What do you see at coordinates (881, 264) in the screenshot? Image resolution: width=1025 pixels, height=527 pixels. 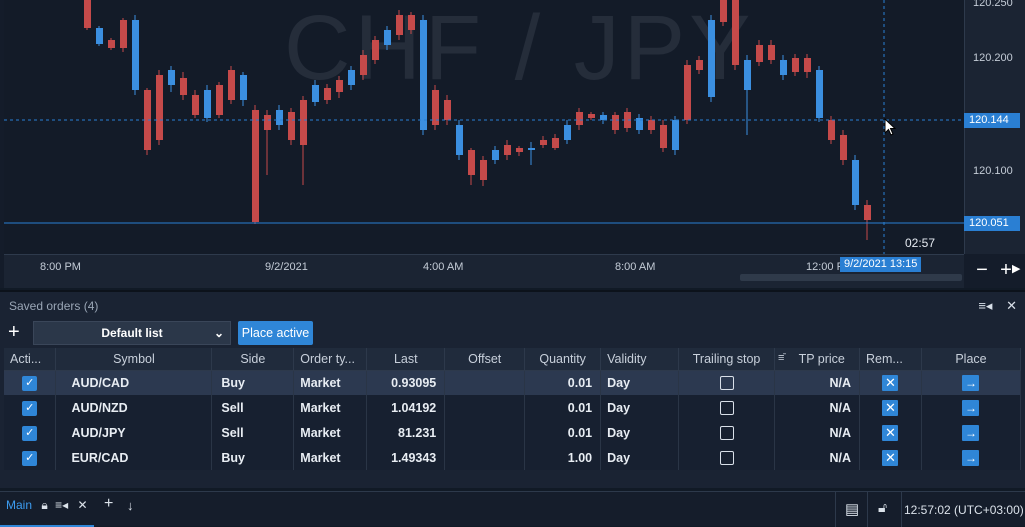 I see `crosshair-time-tag: 9/2/2021 13:15` at bounding box center [881, 264].